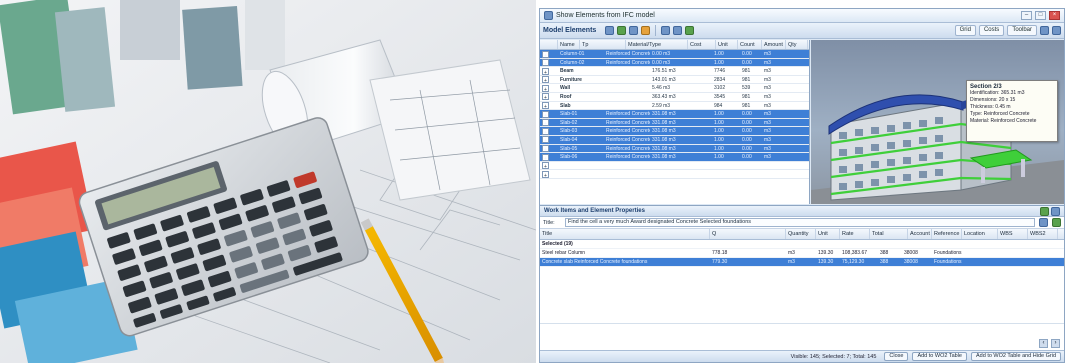 Image resolution: width=1065 pixels, height=363 pixels. Describe the element at coordinates (622, 30) in the screenshot. I see `refresh-icon` at that location.